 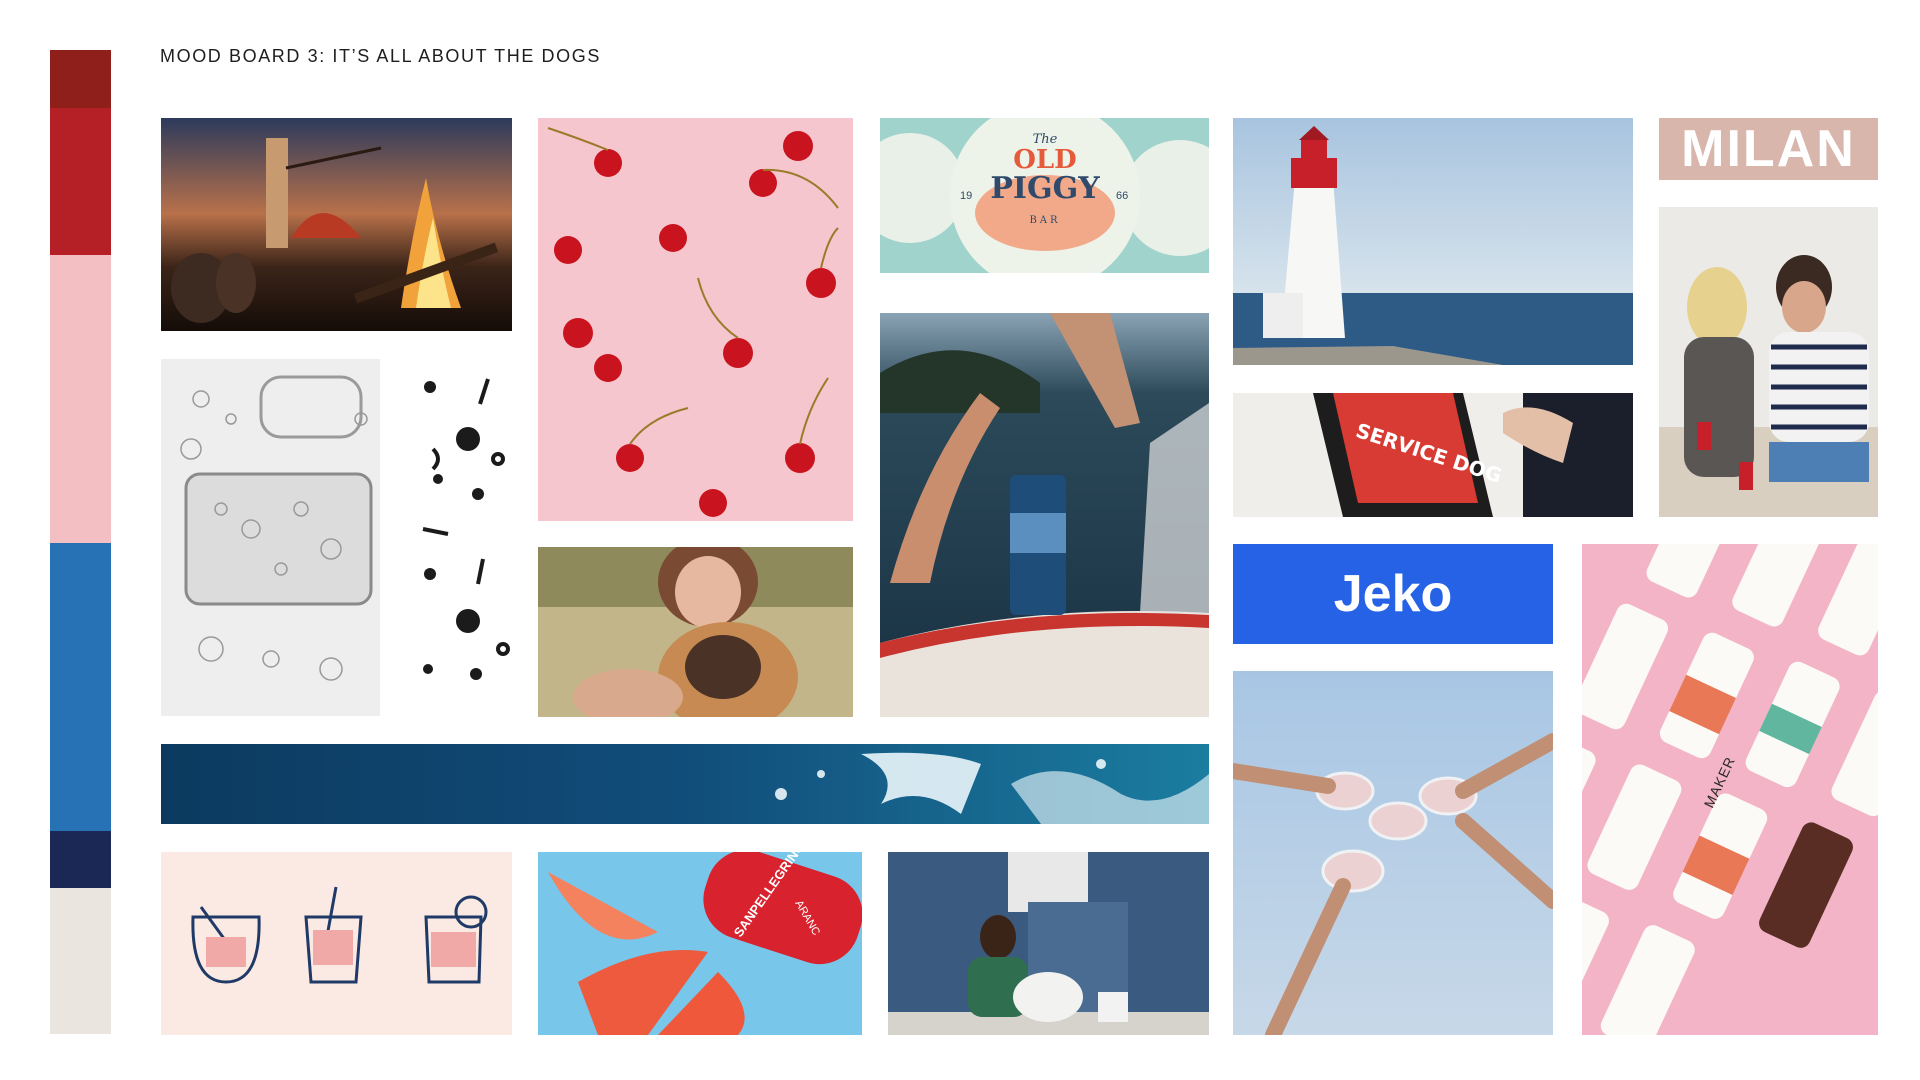 What do you see at coordinates (1393, 594) in the screenshot?
I see `jeko-logo: Jeko` at bounding box center [1393, 594].